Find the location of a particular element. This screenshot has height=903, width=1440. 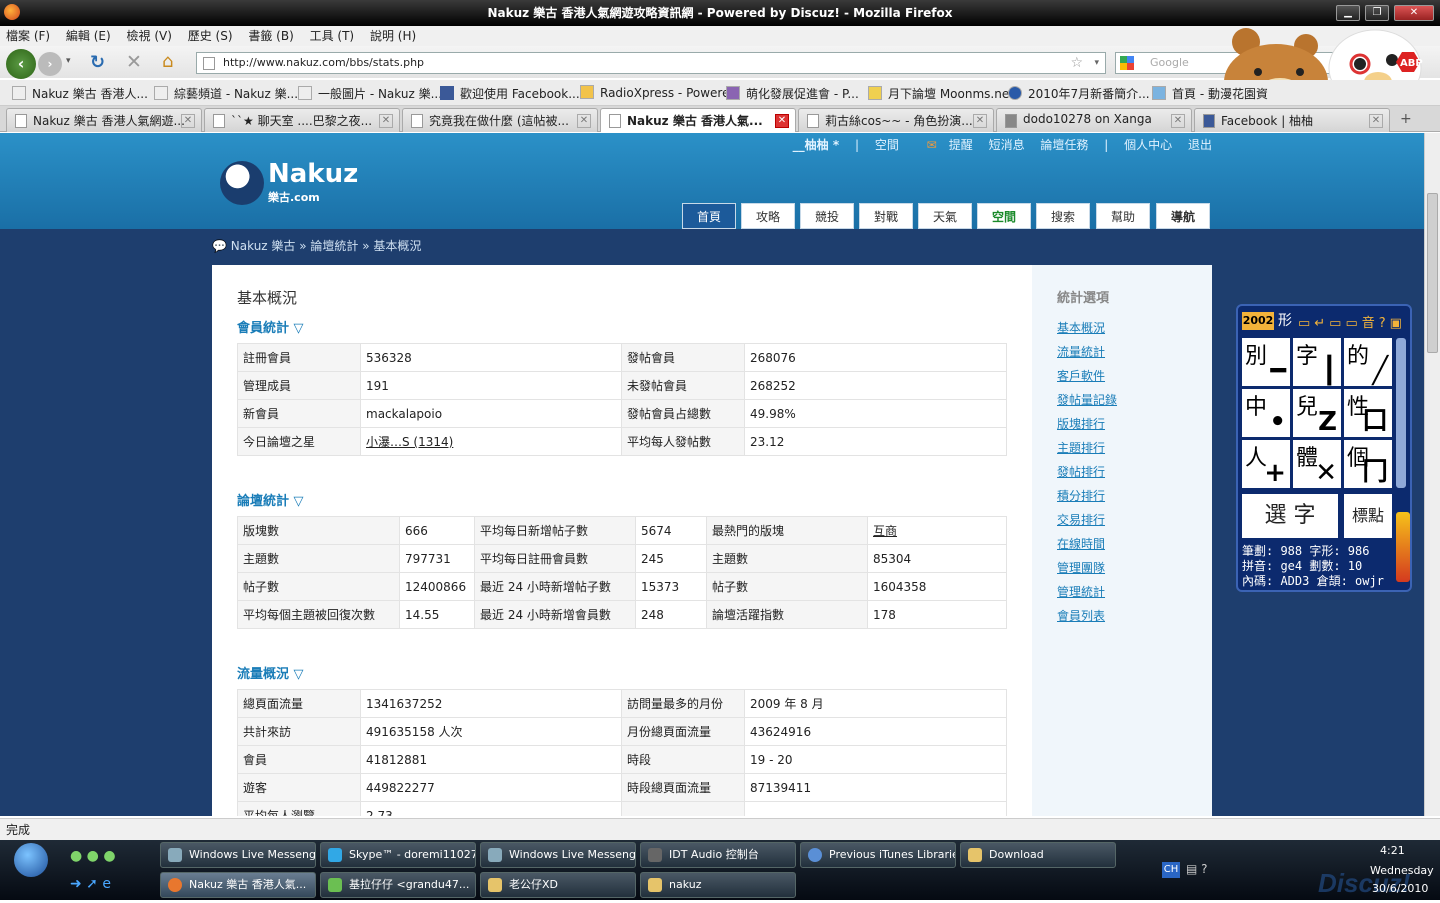

logout-link: 退出 is located at coordinates (1200, 145).